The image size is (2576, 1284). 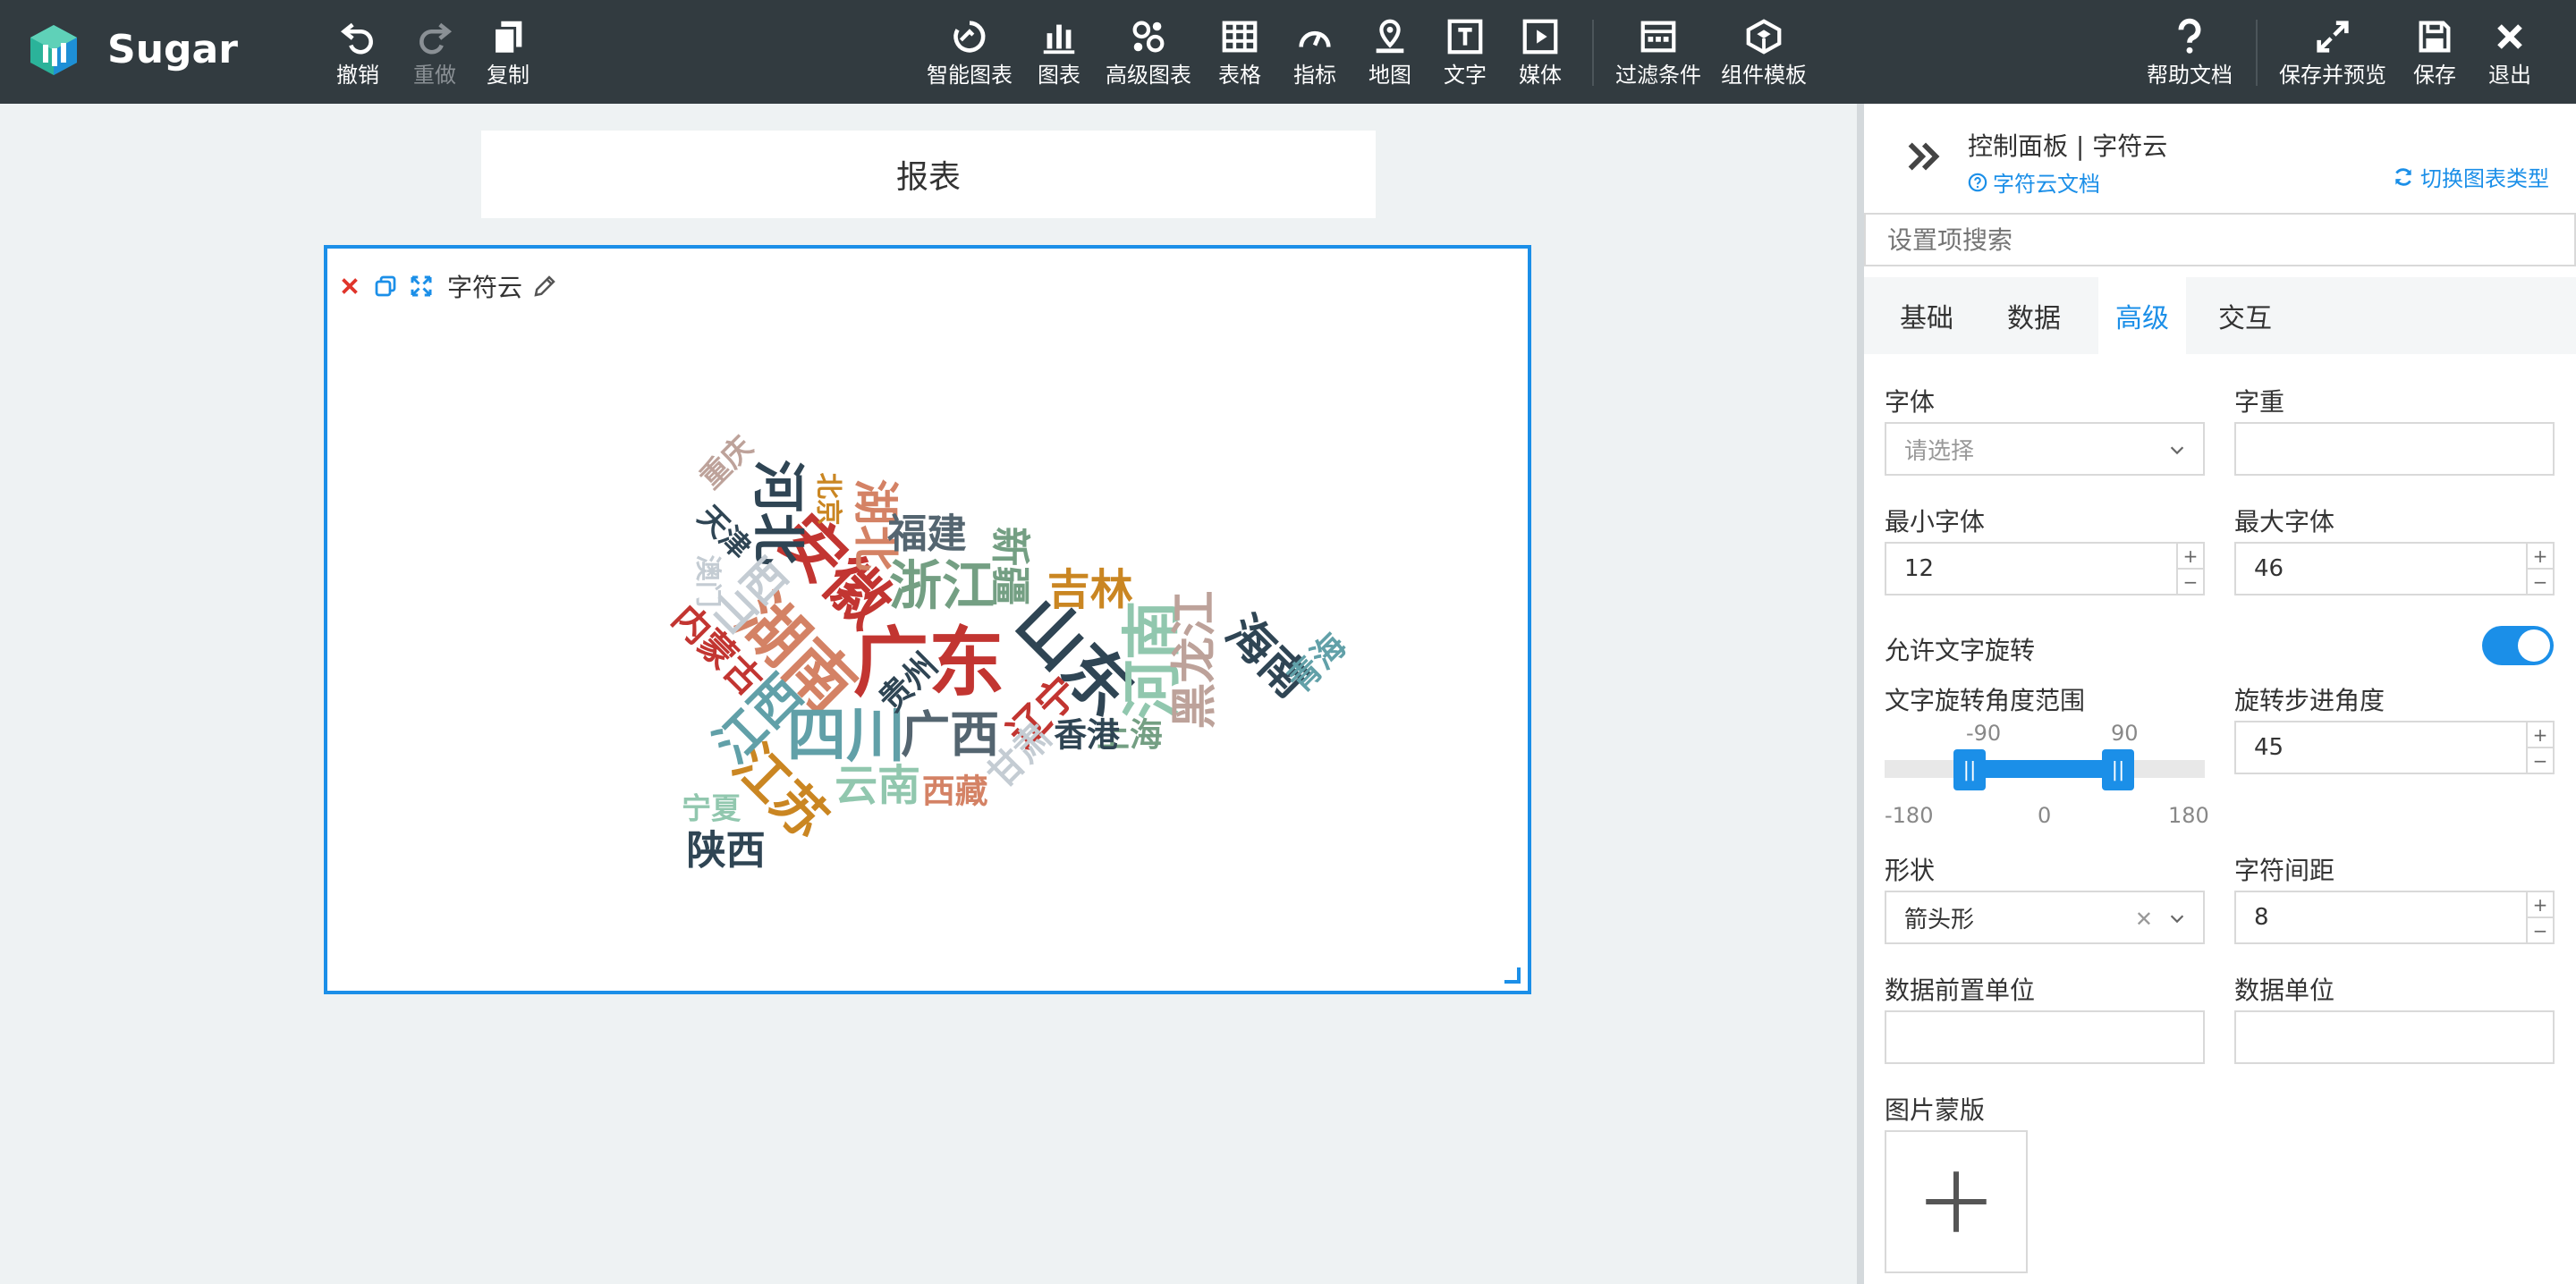 I want to click on edit-pencil-icon, so click(x=544, y=286).